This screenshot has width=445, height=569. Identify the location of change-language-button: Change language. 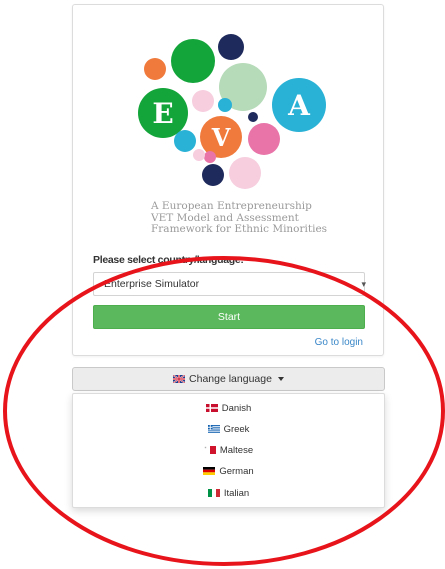
(228, 379).